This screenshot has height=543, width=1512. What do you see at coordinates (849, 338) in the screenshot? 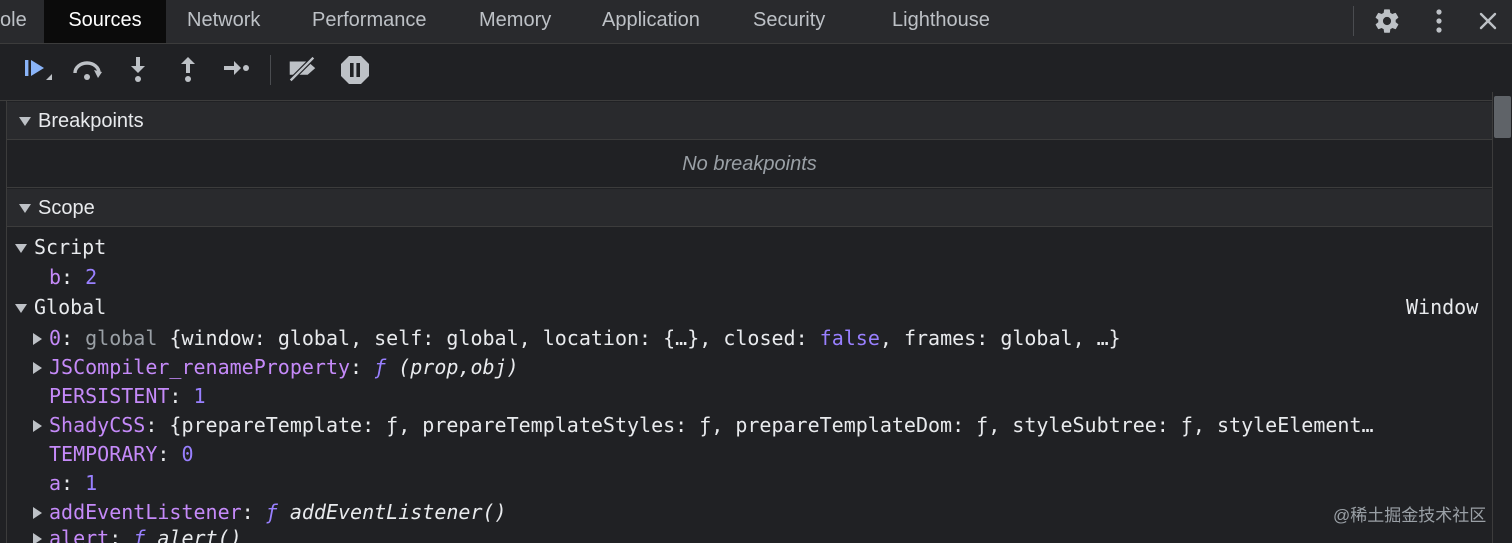
I see `boolean-value: false` at bounding box center [849, 338].